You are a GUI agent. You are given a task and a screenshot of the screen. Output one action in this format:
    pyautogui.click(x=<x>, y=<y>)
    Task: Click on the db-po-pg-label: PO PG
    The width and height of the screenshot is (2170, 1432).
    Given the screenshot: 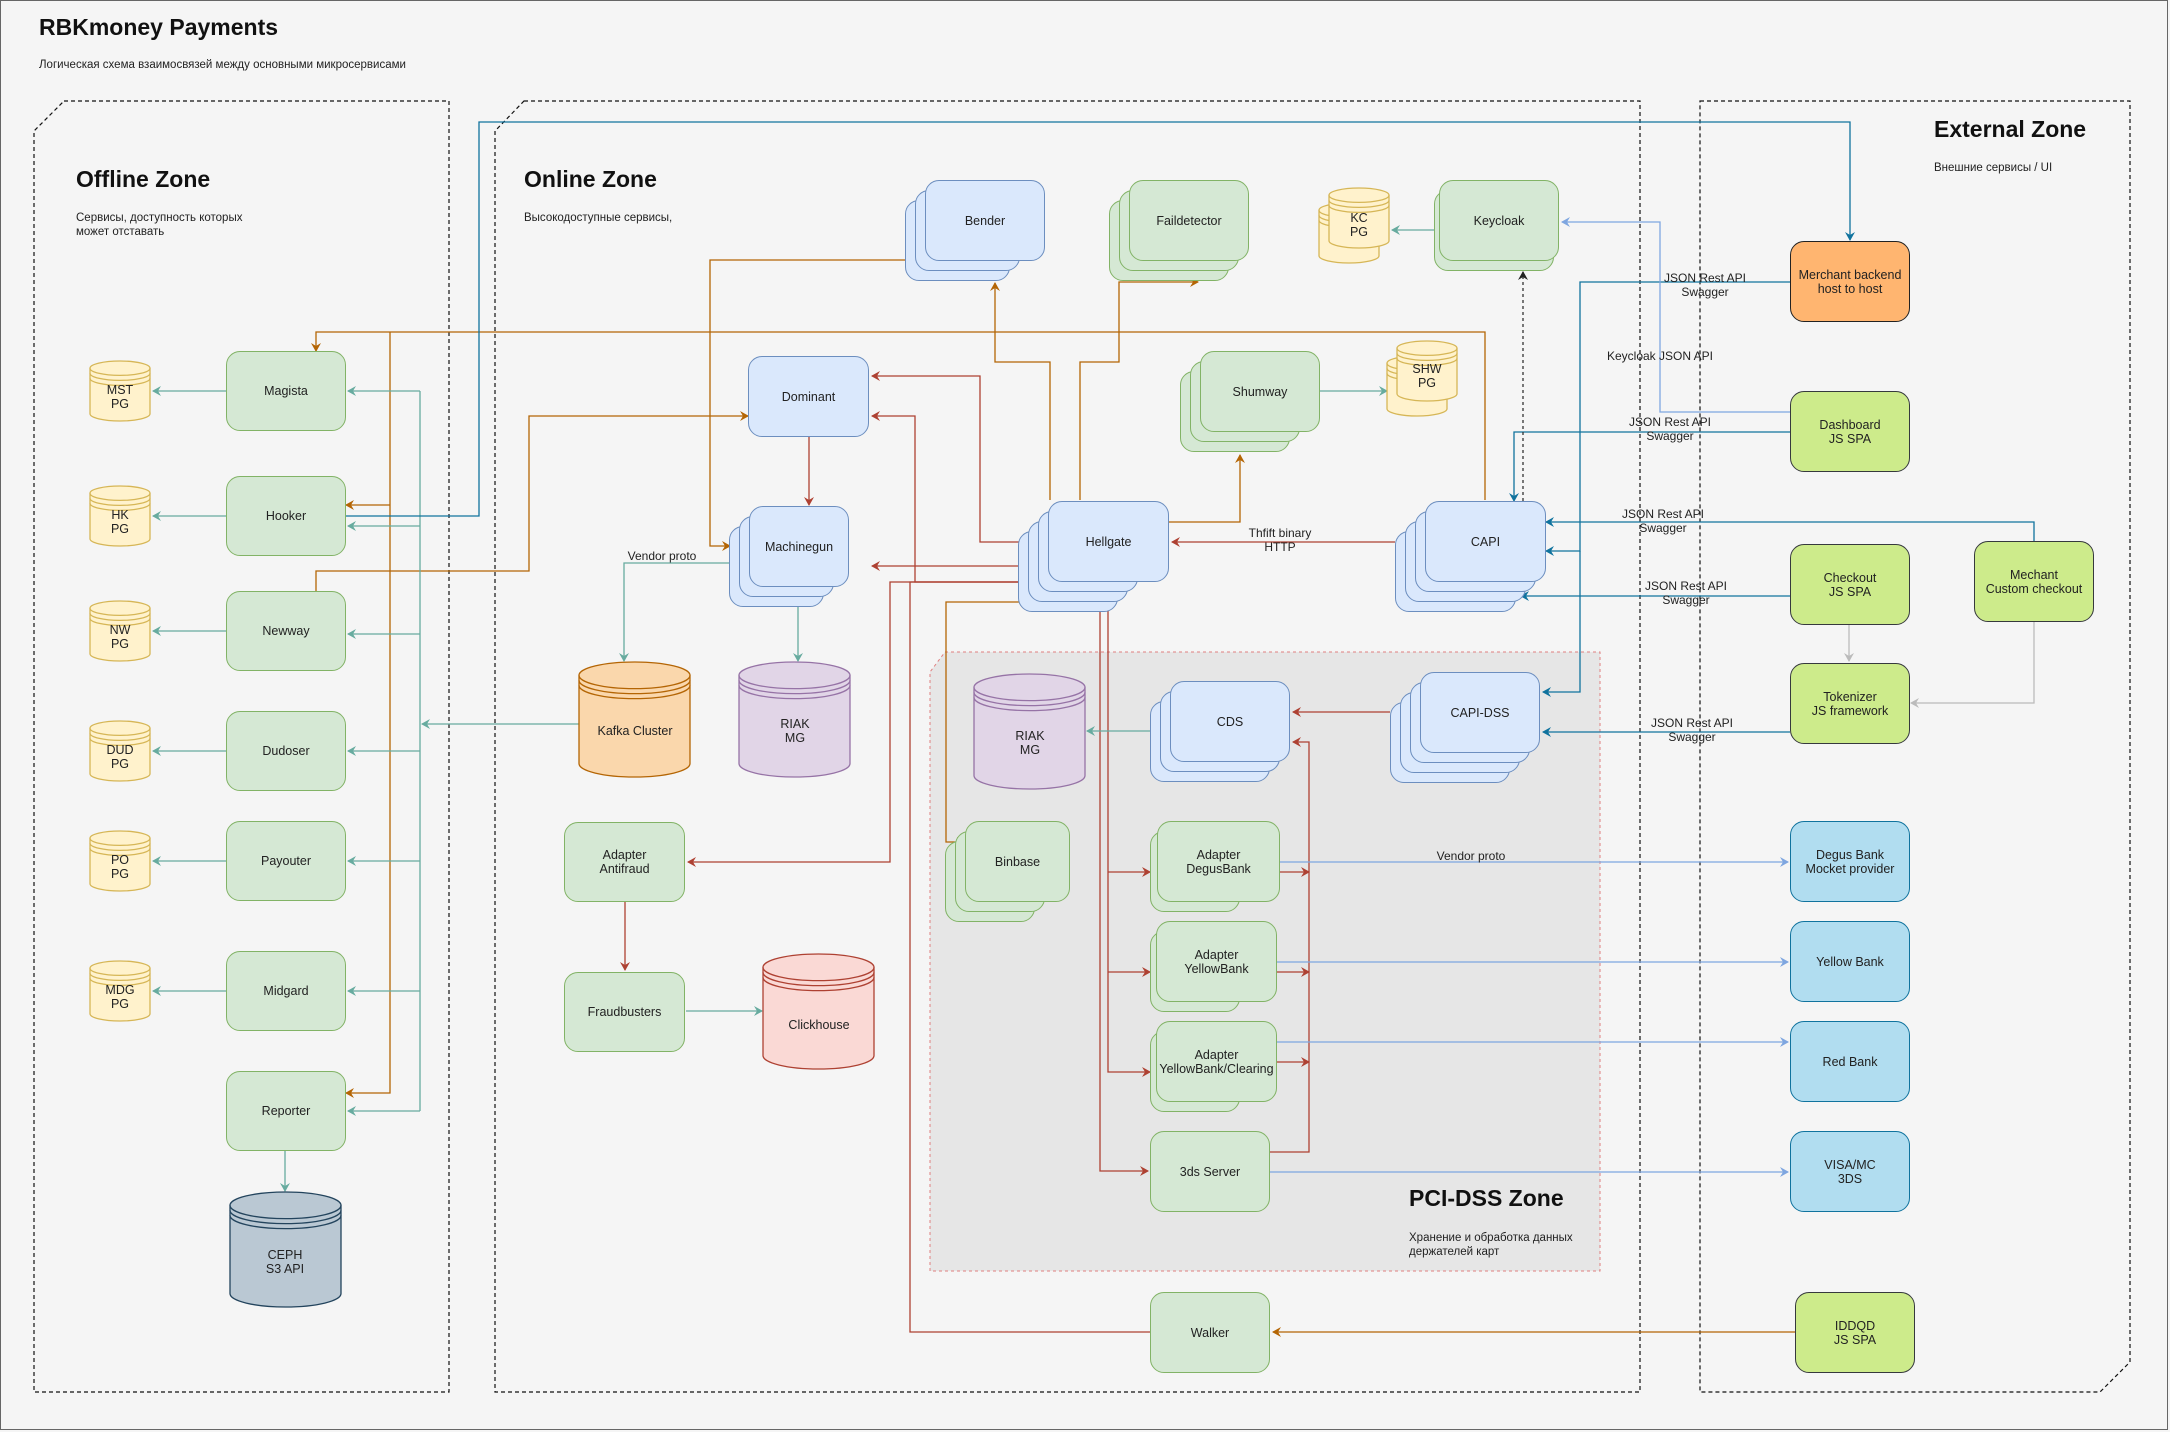 What is the action you would take?
    pyautogui.click(x=120, y=867)
    